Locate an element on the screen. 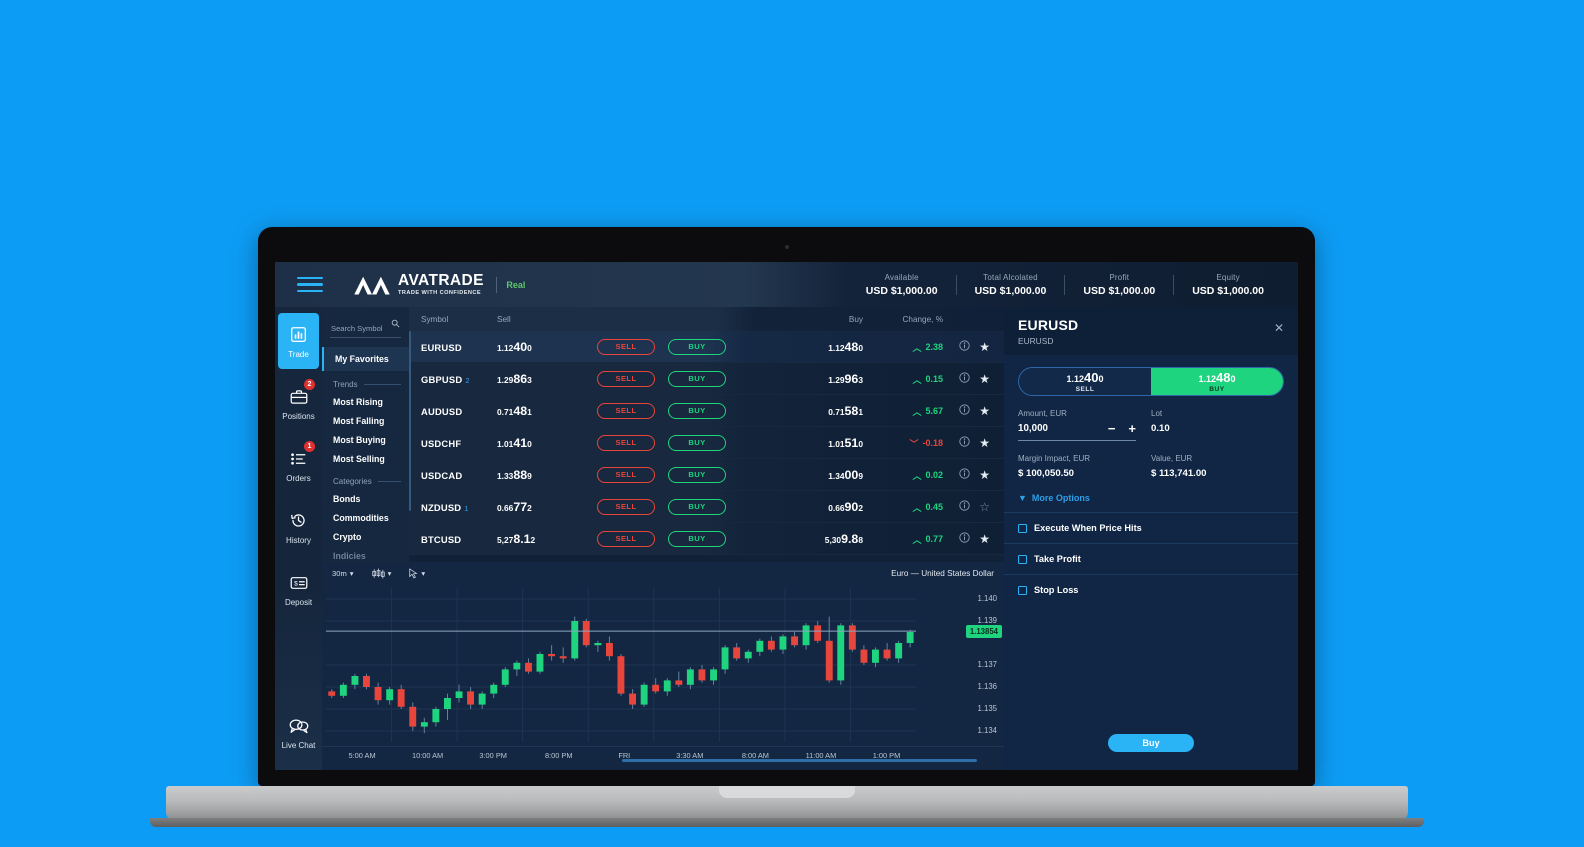  x-axis-tick: FRI is located at coordinates (624, 755).